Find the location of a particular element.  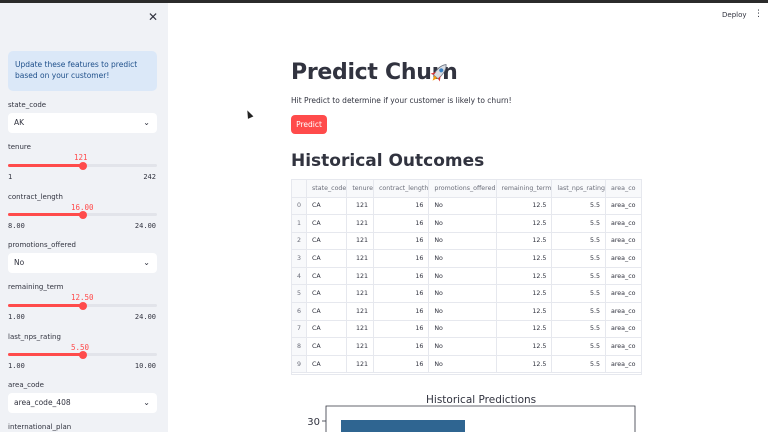

table-row: 3 CA 121 16 No 12.5 5.5 area_co is located at coordinates (466, 258).